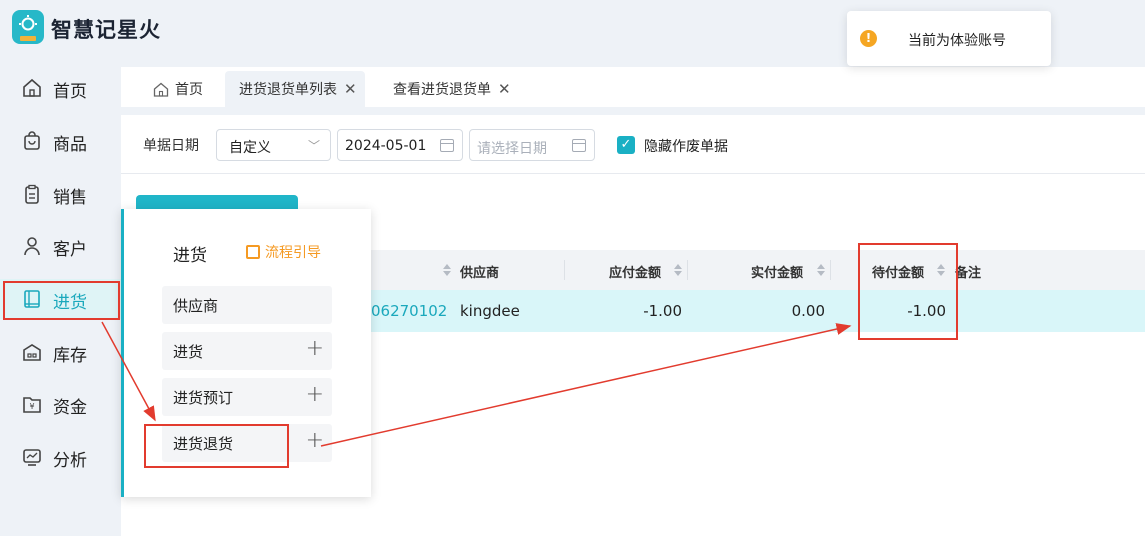  I want to click on app-logo, so click(28, 27).